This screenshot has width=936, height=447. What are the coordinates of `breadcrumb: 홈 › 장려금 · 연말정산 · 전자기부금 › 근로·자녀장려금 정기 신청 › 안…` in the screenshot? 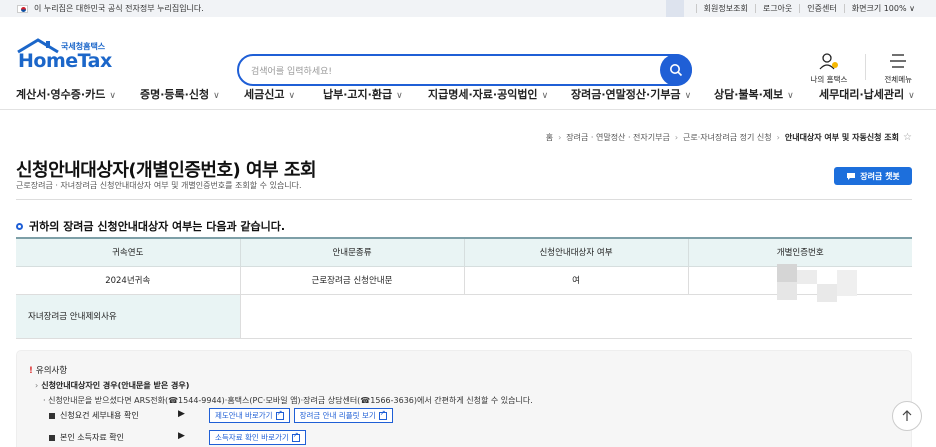 It's located at (728, 137).